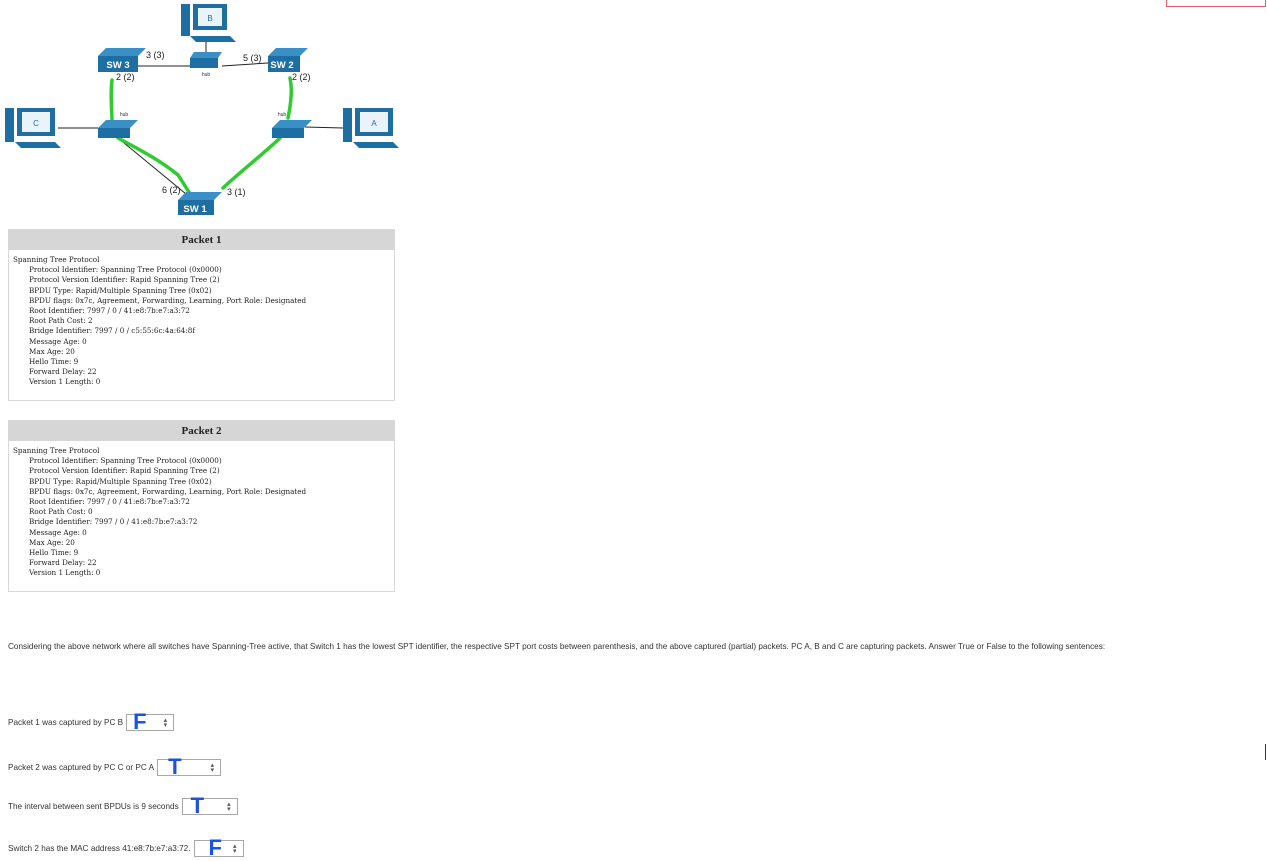  I want to click on switch-2-icon: SW 2, so click(288, 60).